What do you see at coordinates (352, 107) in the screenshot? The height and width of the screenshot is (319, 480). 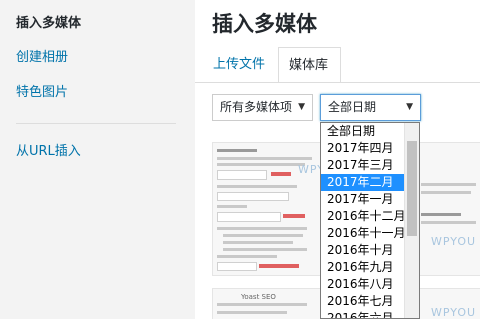 I see `date-filter-select-value: 全部日期` at bounding box center [352, 107].